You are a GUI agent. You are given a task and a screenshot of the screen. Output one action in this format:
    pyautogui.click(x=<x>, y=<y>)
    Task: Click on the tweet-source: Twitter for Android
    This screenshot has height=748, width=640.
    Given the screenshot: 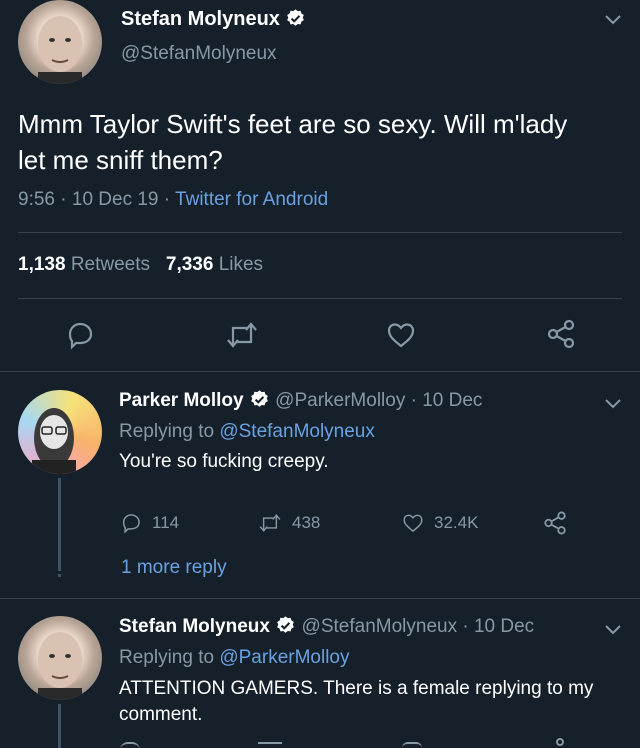 What is the action you would take?
    pyautogui.click(x=251, y=199)
    